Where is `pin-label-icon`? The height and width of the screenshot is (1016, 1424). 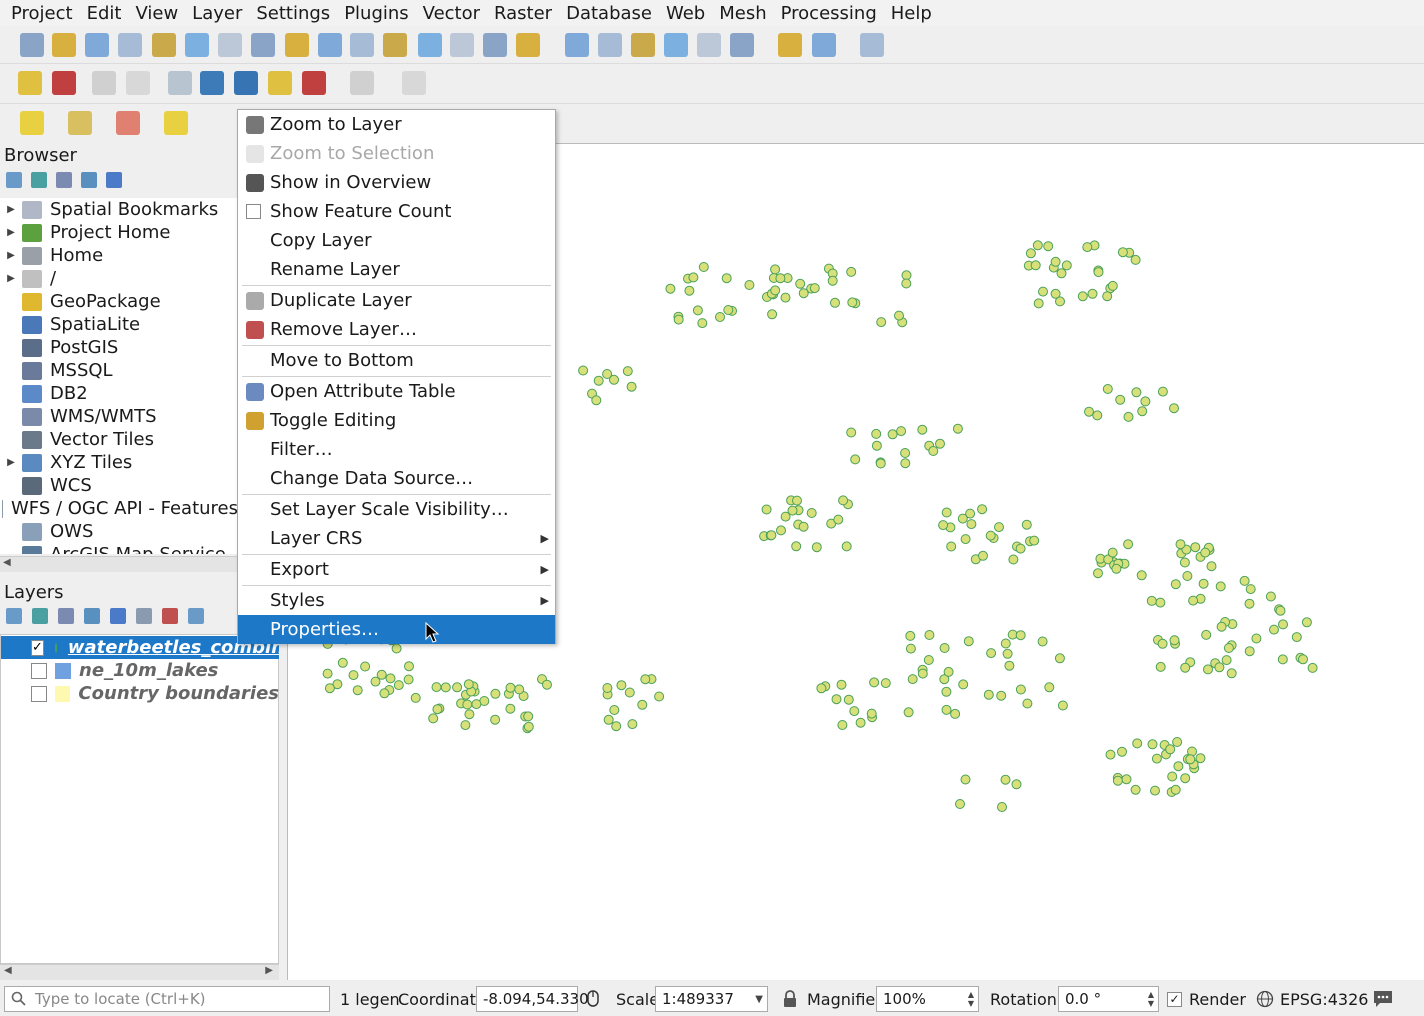 pin-label-icon is located at coordinates (104, 83).